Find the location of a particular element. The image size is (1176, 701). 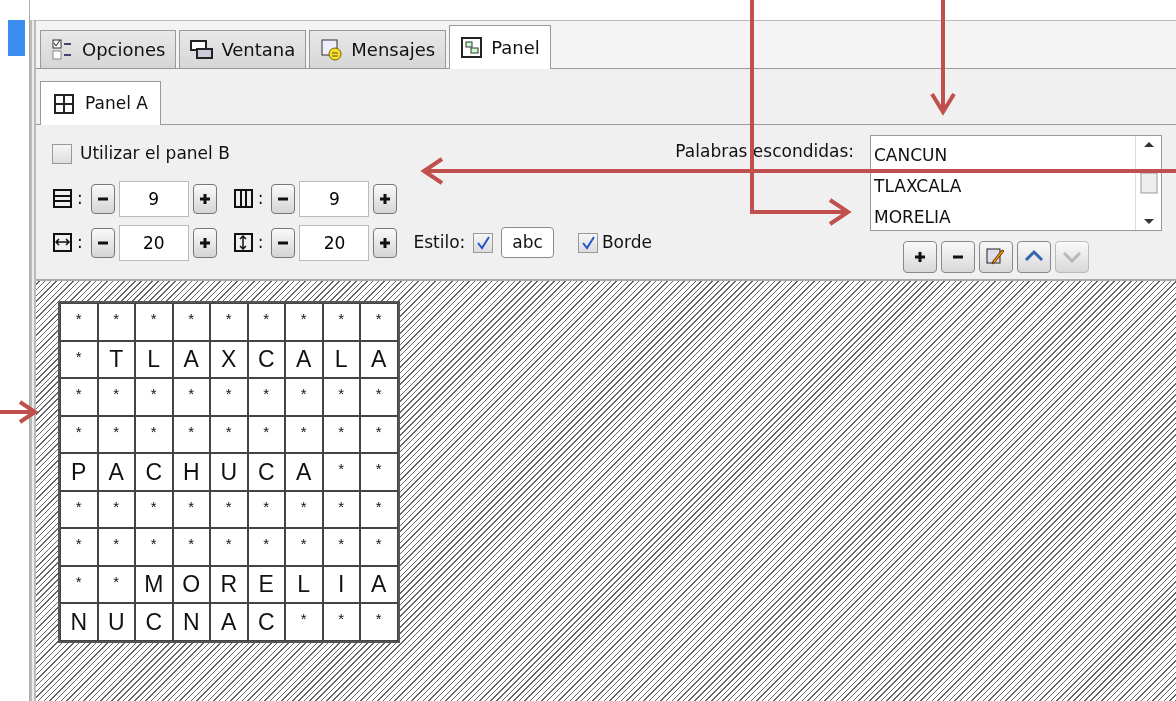

grid-cell: R is located at coordinates (229, 584).